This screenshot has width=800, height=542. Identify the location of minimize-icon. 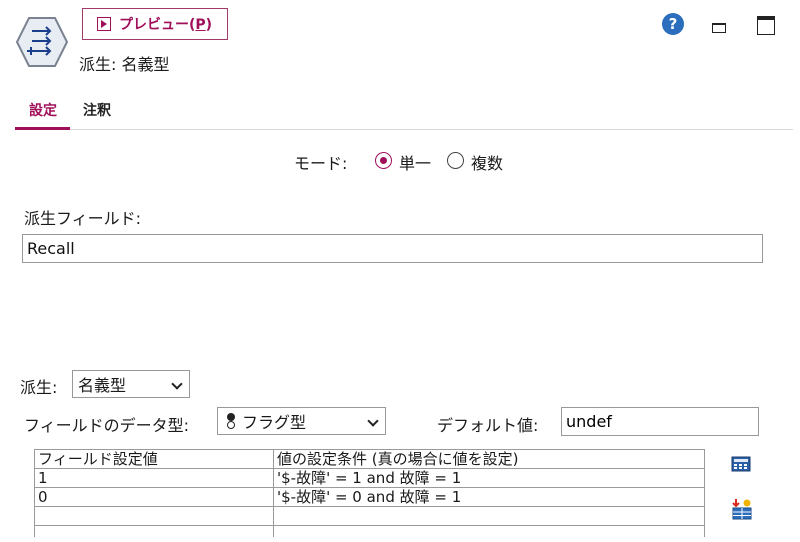
(719, 28).